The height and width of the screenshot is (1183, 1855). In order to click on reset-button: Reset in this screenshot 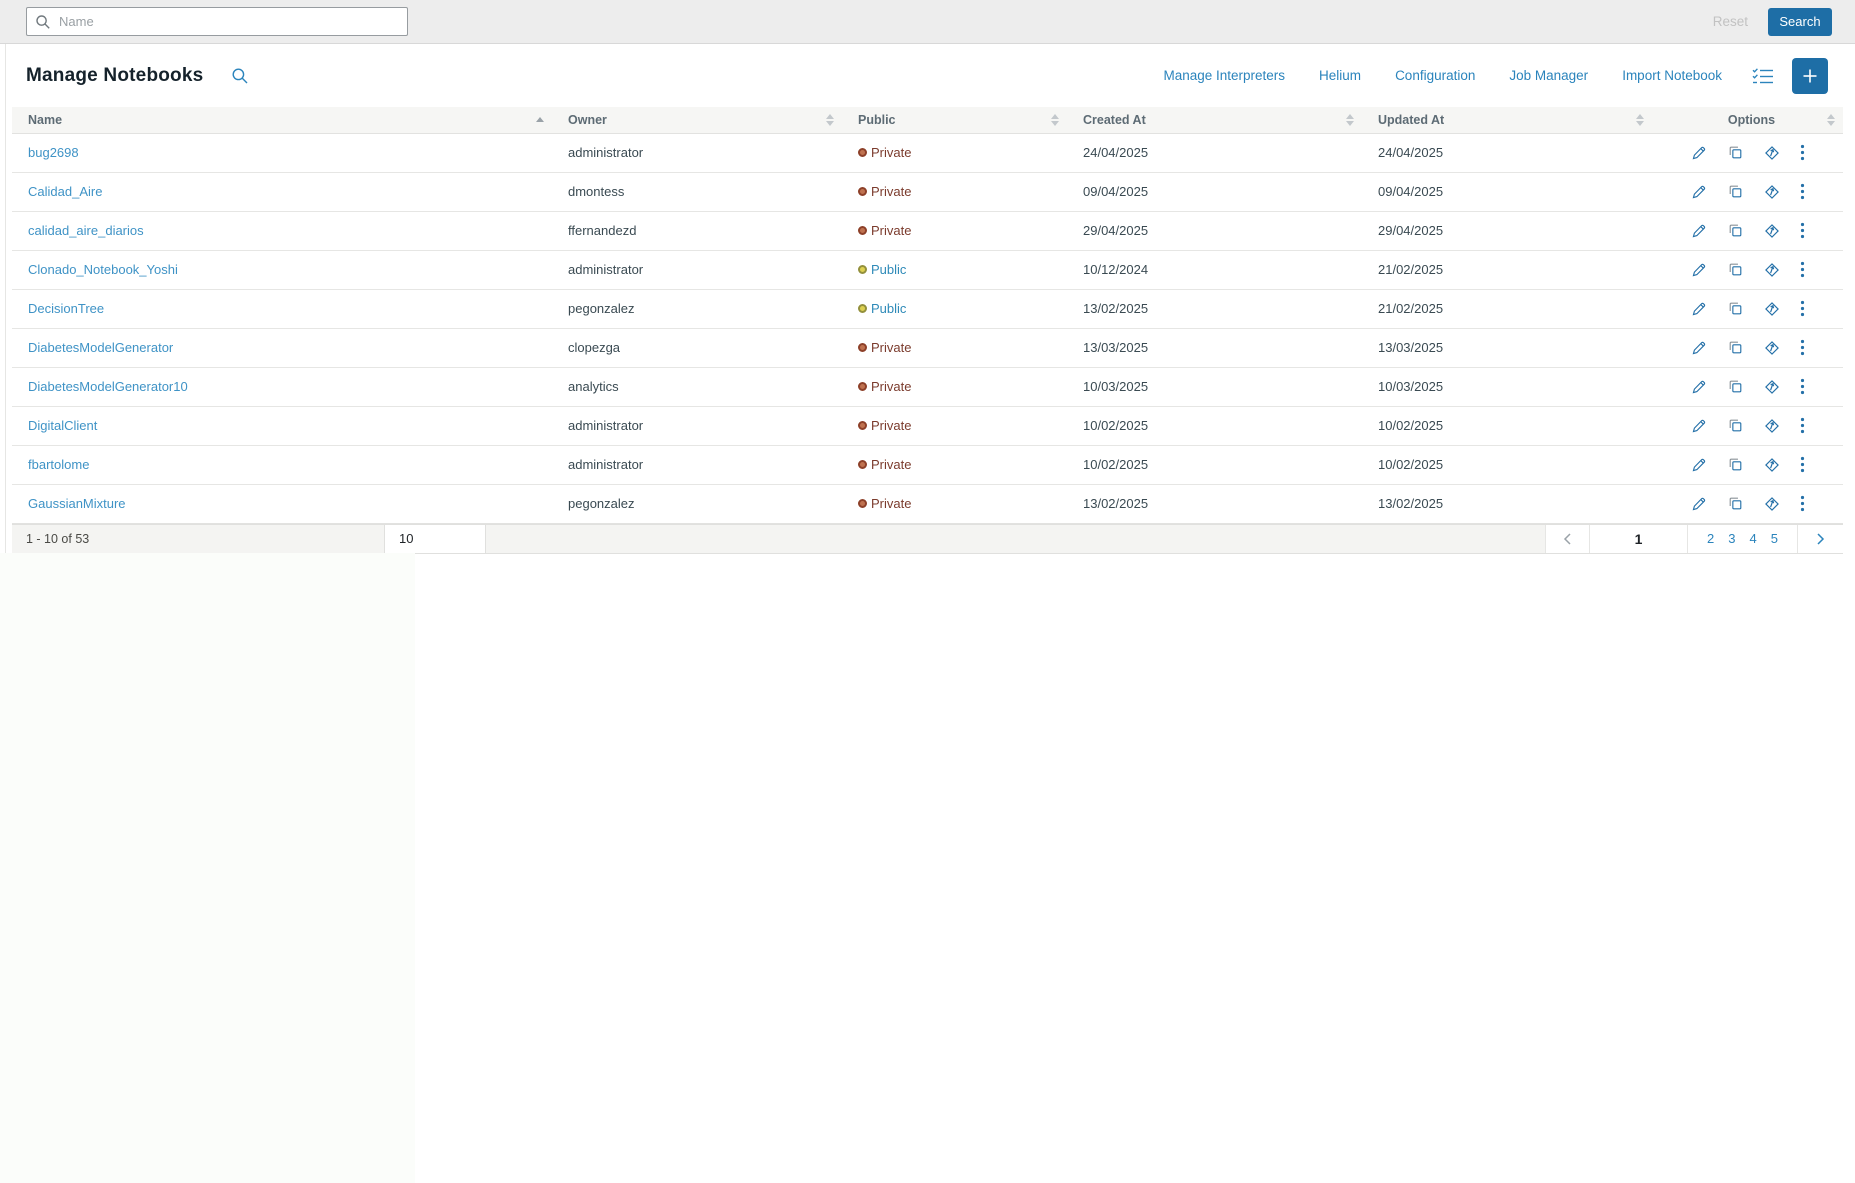, I will do `click(1730, 21)`.